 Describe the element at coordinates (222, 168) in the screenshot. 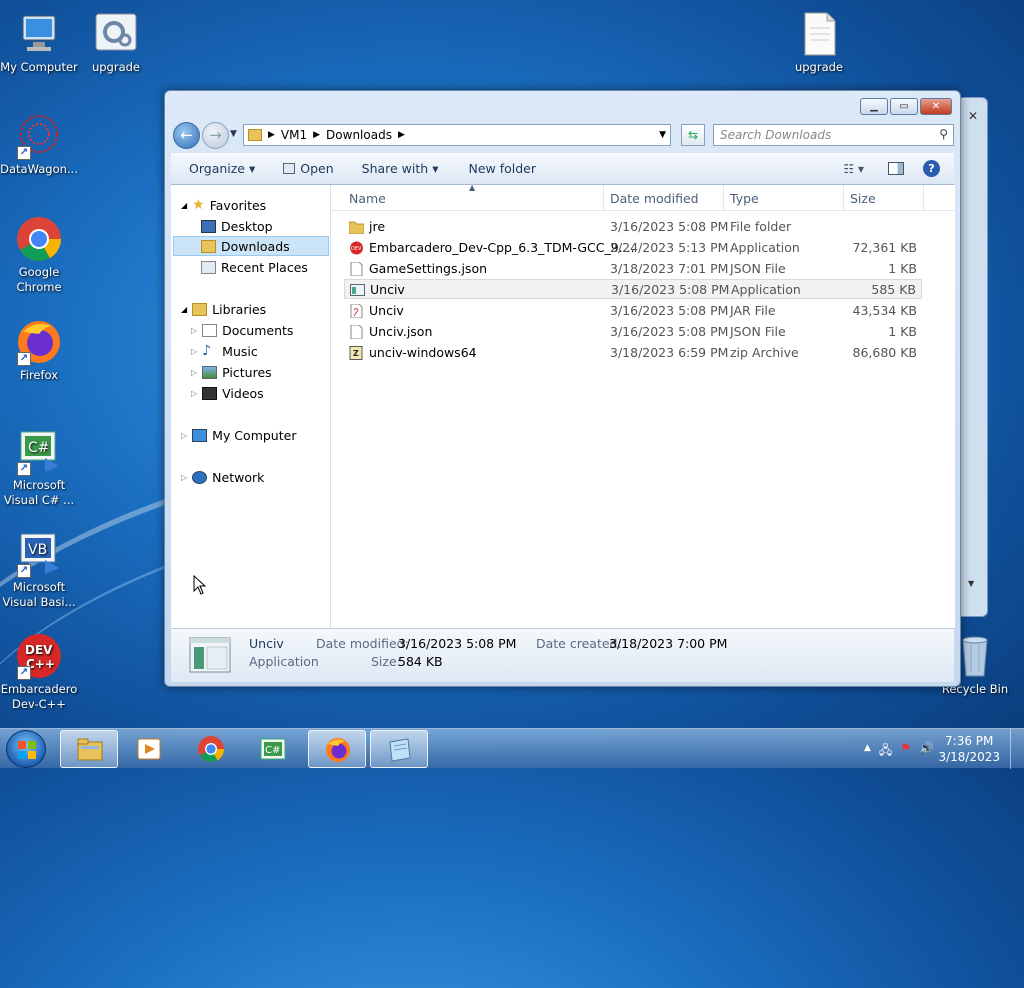

I see `organize-button: Organize ▾` at that location.